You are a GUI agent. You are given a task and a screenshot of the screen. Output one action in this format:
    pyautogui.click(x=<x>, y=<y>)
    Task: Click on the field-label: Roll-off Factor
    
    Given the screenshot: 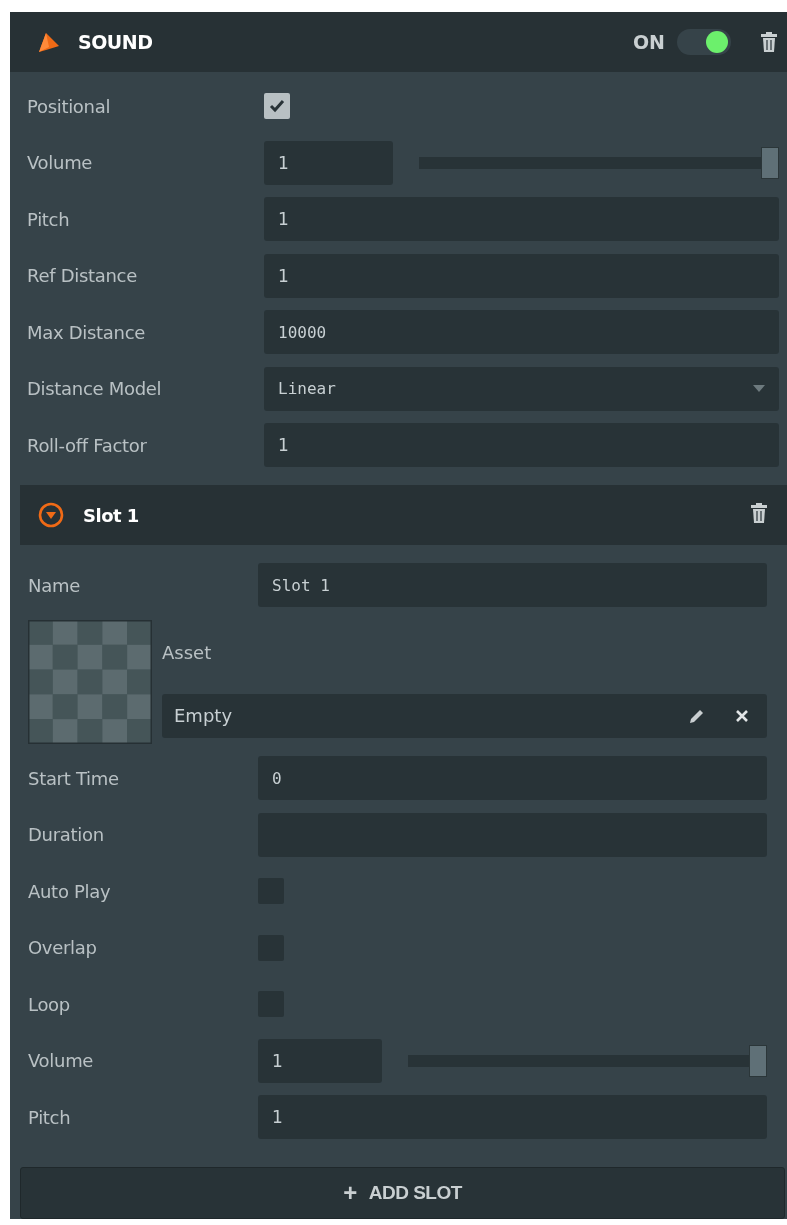 What is the action you would take?
    pyautogui.click(x=87, y=445)
    